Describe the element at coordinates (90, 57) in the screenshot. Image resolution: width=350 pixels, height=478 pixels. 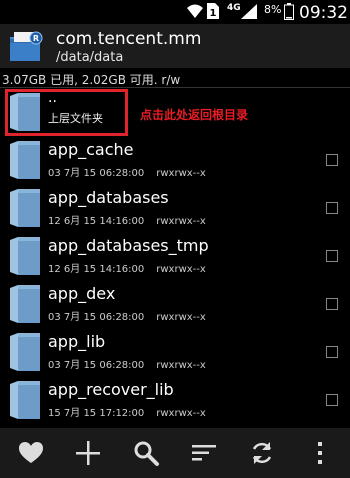
I see `current-path: /data/data` at that location.